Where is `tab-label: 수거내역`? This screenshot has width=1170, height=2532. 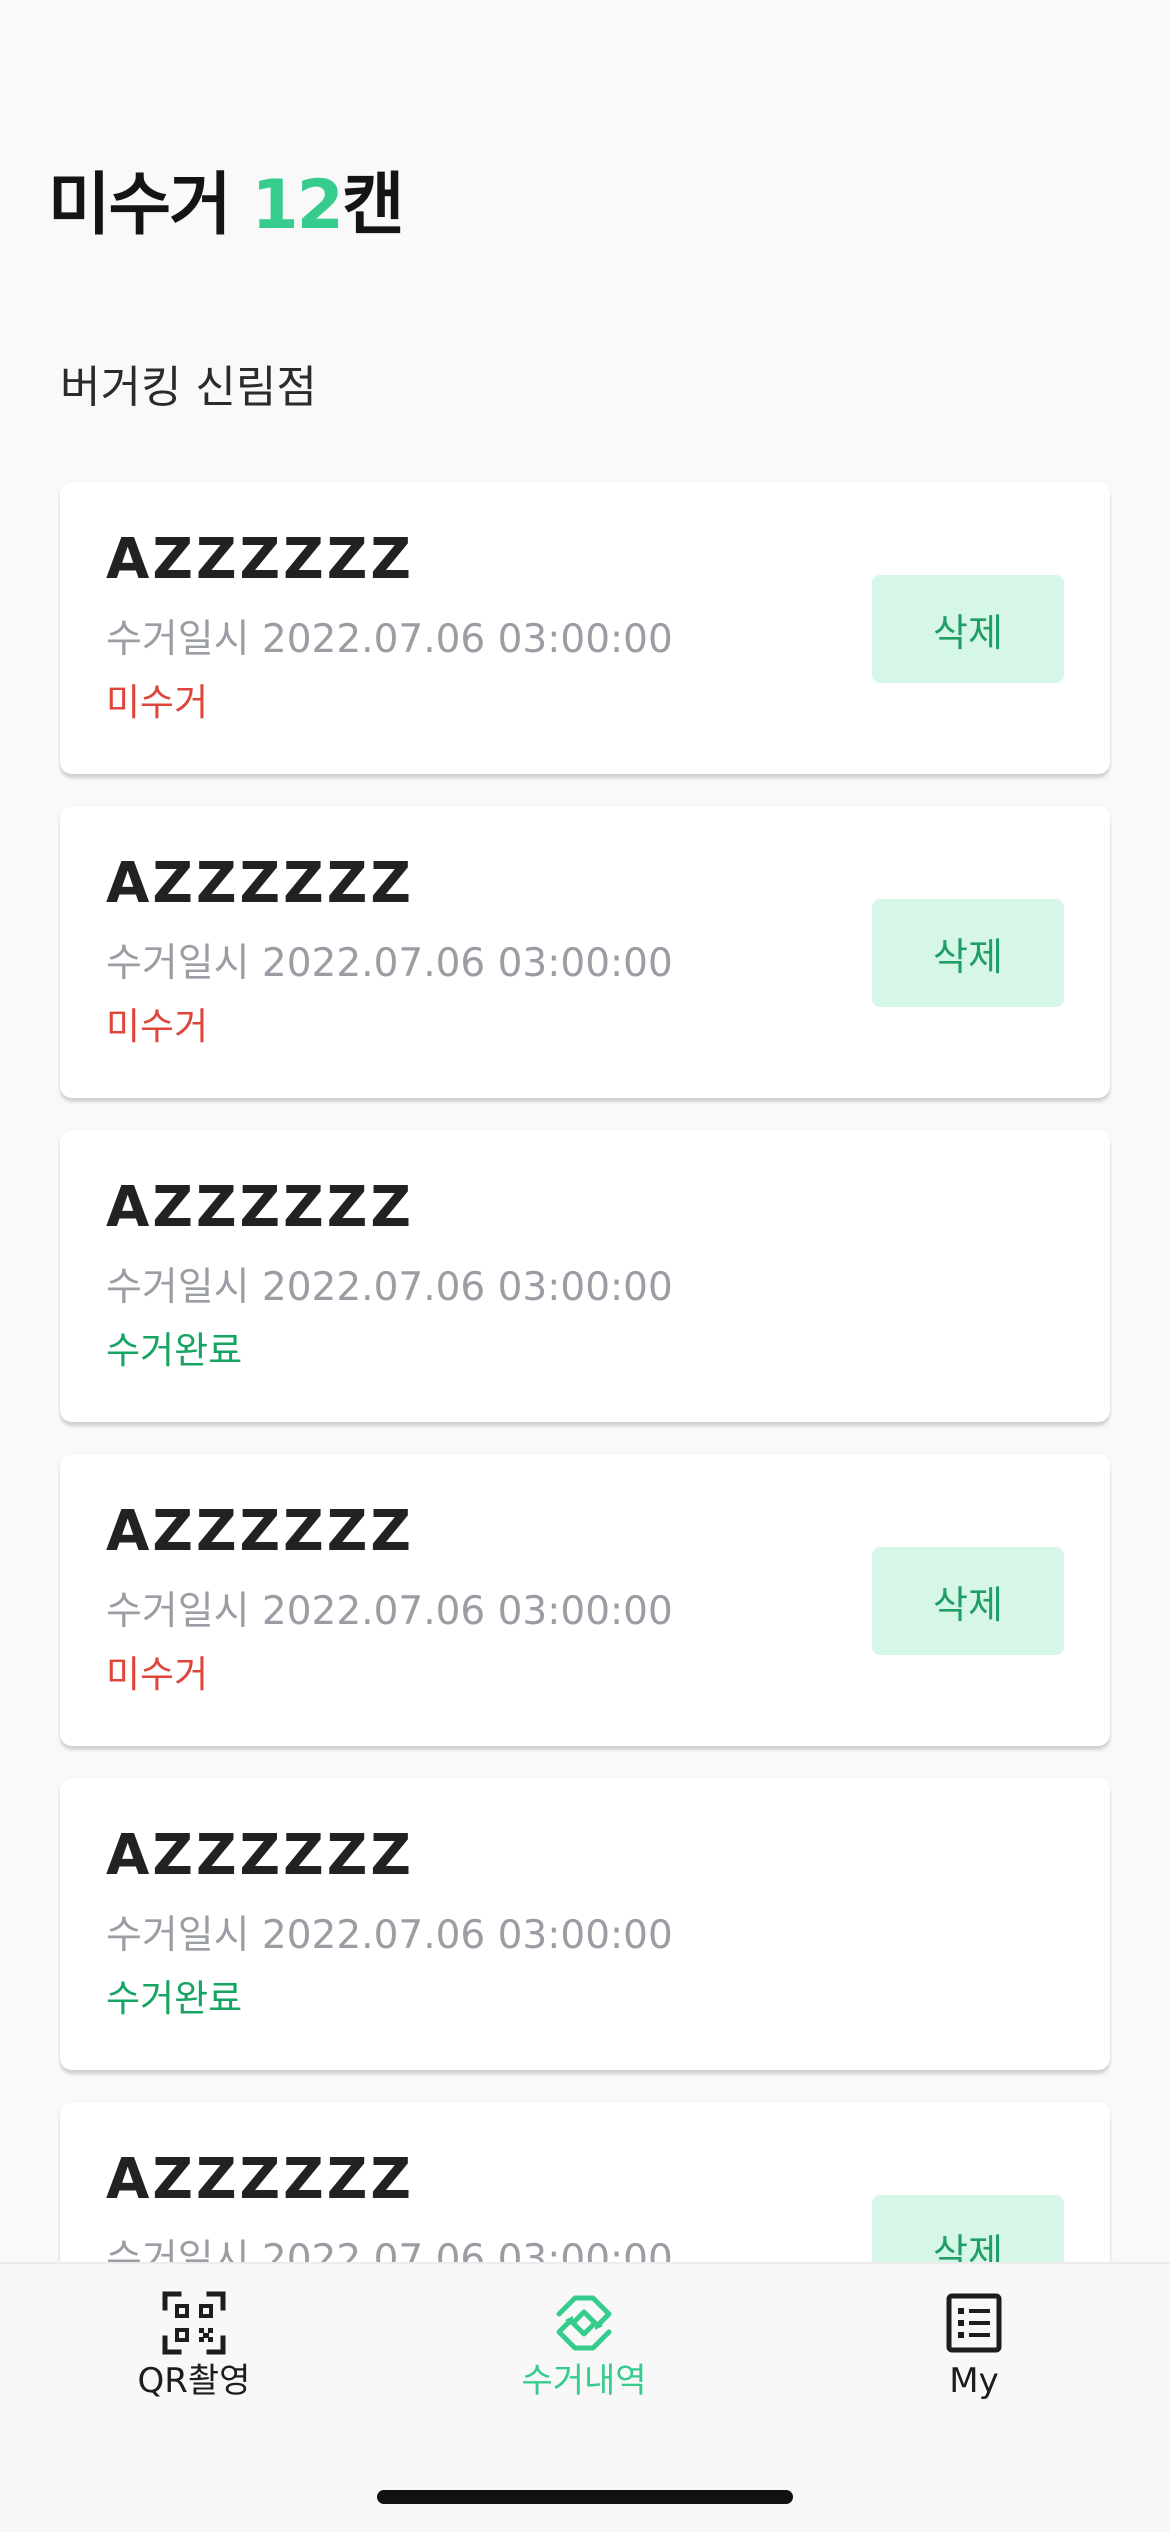 tab-label: 수거내역 is located at coordinates (584, 2381).